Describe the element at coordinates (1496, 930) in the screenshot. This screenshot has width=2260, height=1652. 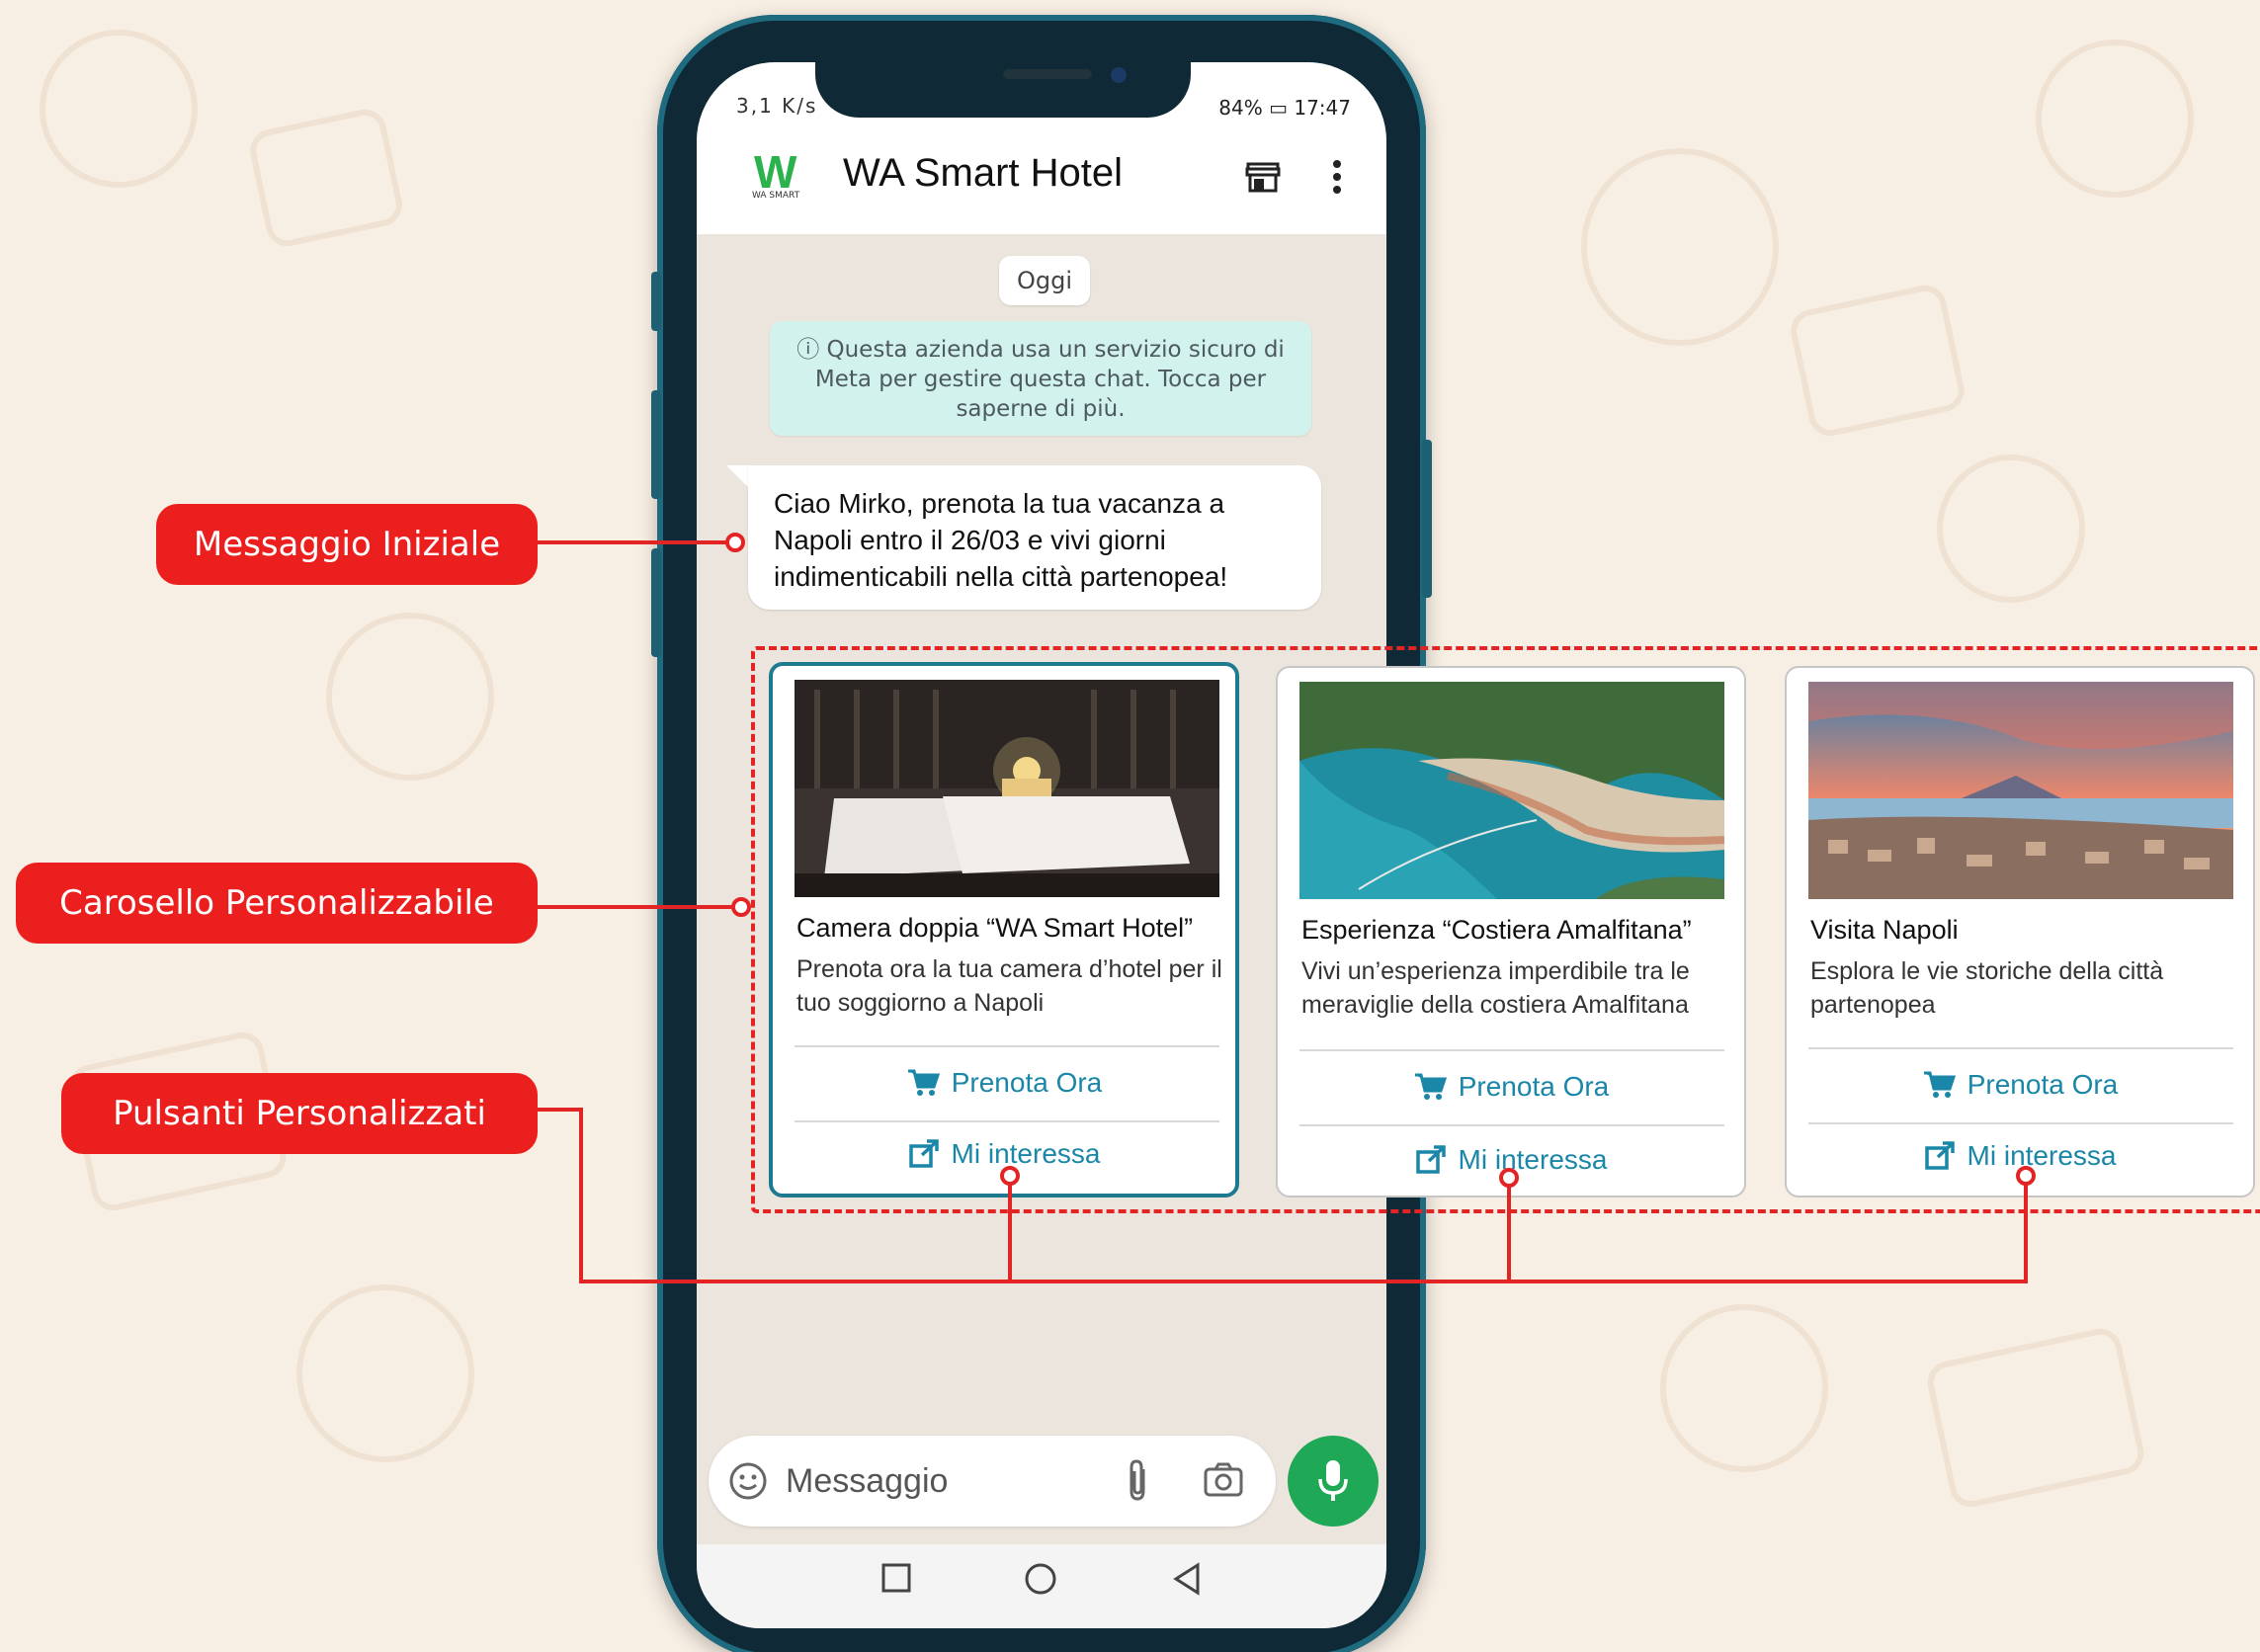
I see `card-title: Esperienza “Costiera Amalfitana”` at that location.